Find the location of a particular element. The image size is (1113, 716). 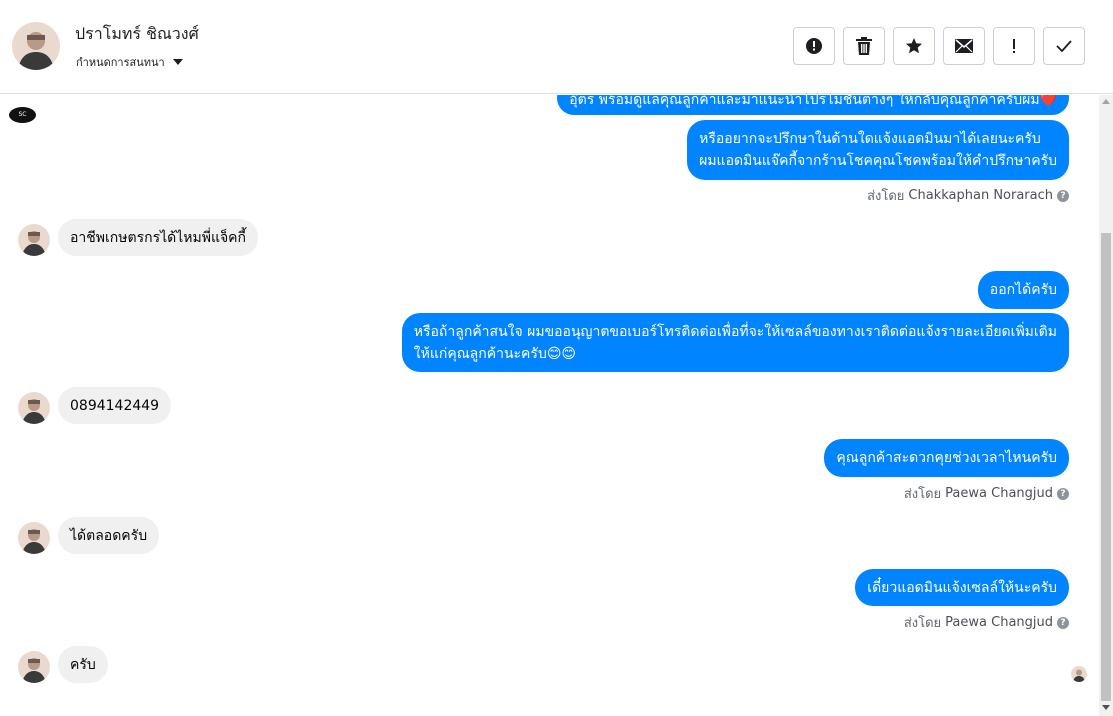

mark-unread-button is located at coordinates (964, 46).